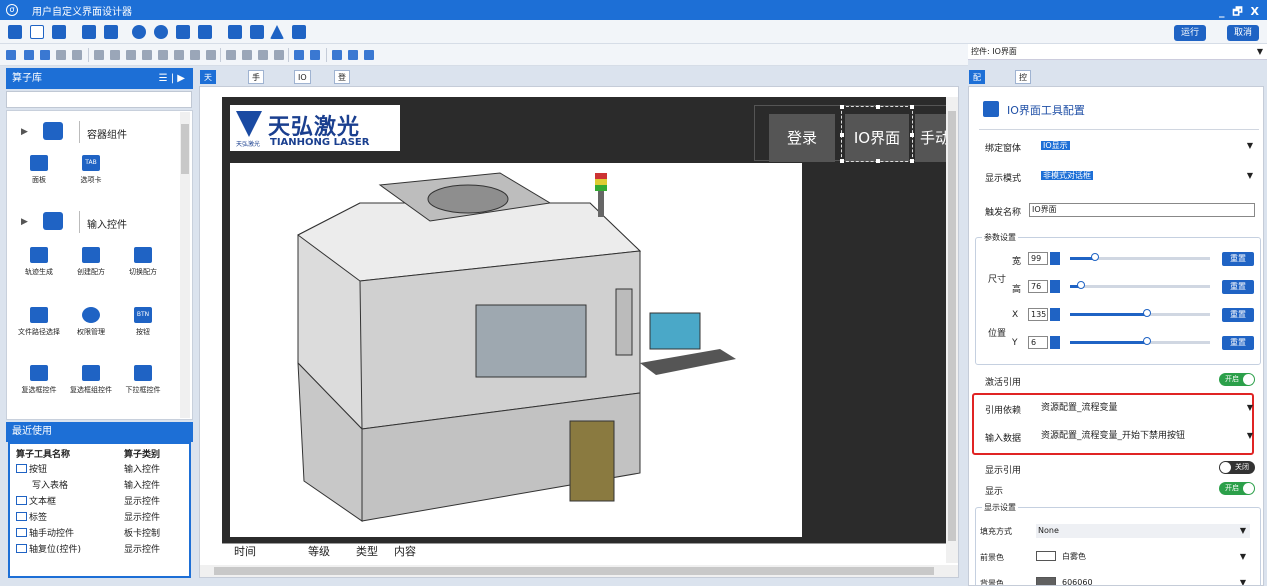 The image size is (1267, 586). What do you see at coordinates (1117, 52) in the screenshot?
I see `control-selector: 控件: IO界面 ▼` at bounding box center [1117, 52].